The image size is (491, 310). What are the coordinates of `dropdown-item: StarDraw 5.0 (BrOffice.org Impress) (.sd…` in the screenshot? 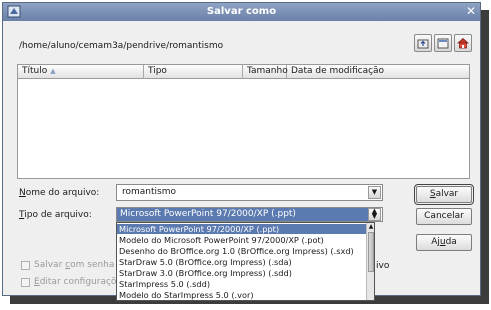 It's located at (242, 262).